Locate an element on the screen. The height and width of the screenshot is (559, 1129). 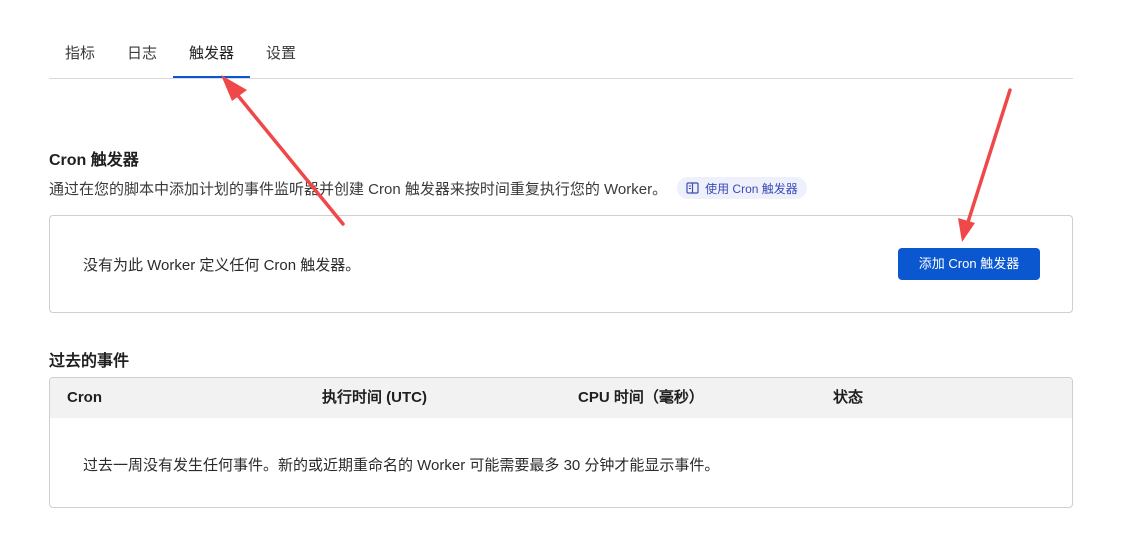
column-header-execution-time: 执行时间 (UTC) is located at coordinates (374, 398).